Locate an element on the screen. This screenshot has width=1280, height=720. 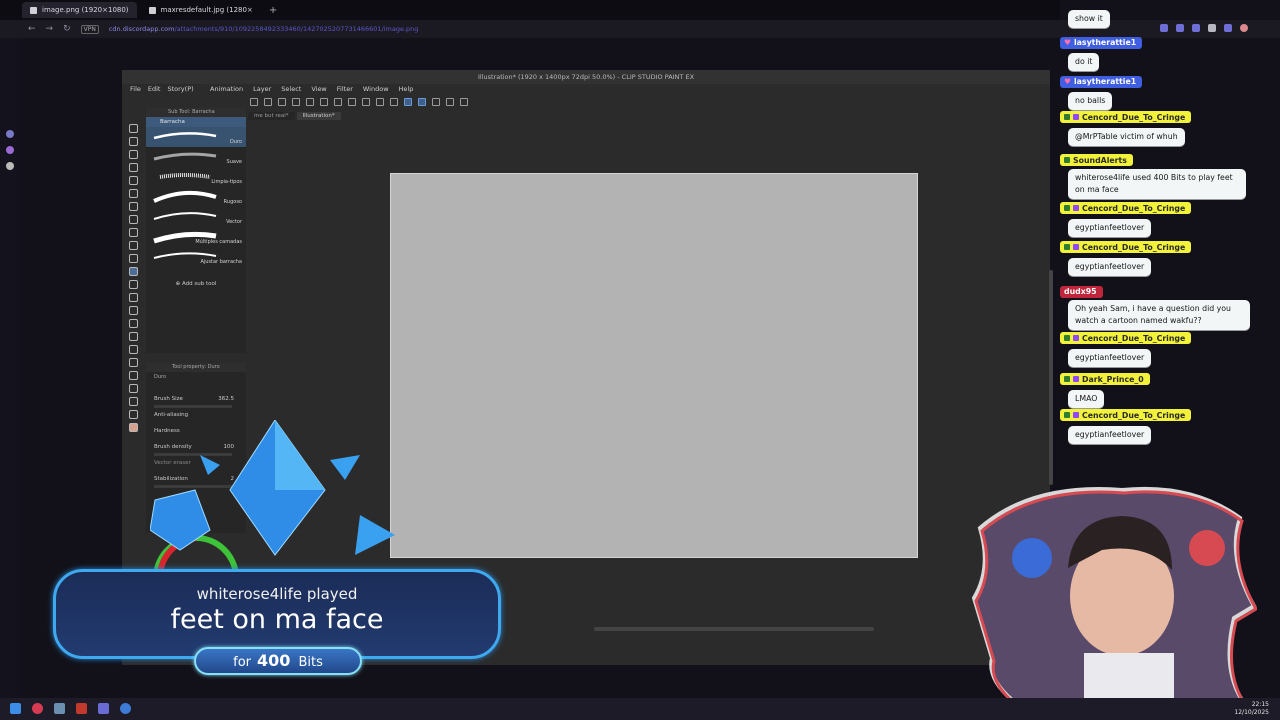
hand-icon is located at coordinates (133, 128).